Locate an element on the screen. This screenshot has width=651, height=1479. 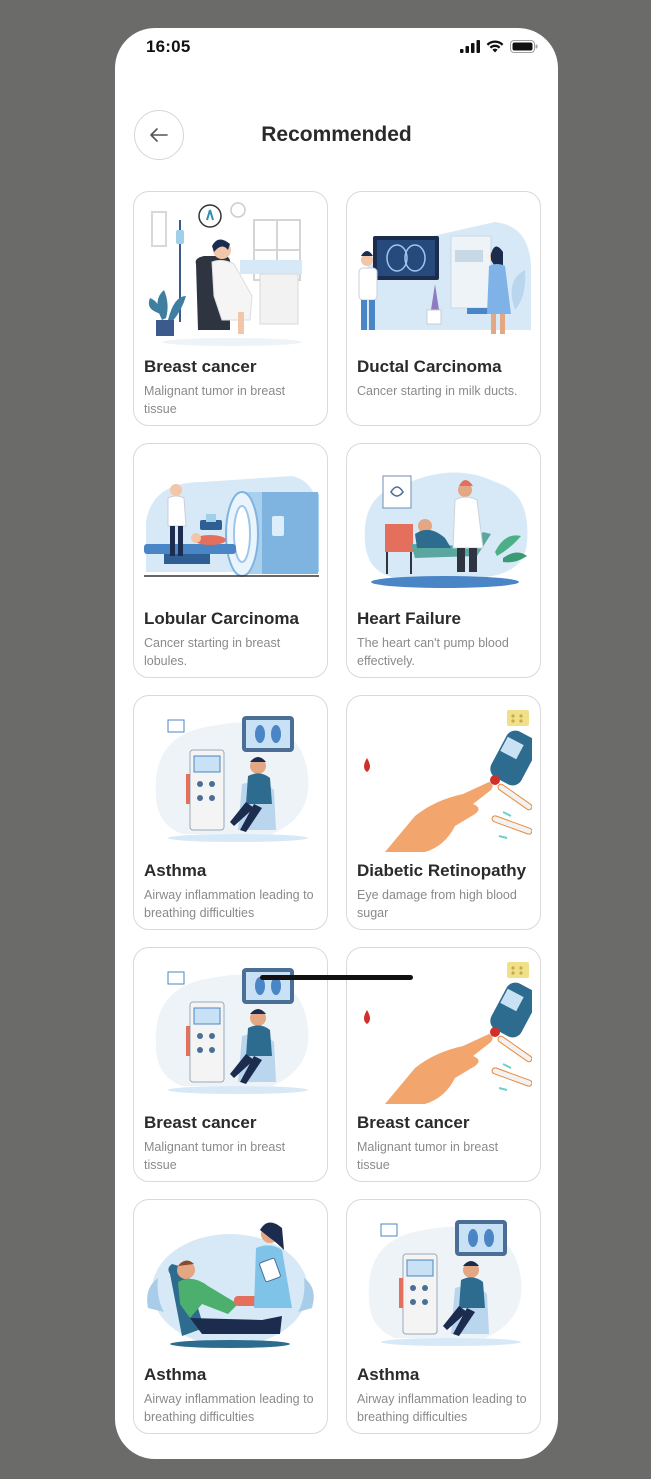
status-icons is located at coordinates (499, 46).